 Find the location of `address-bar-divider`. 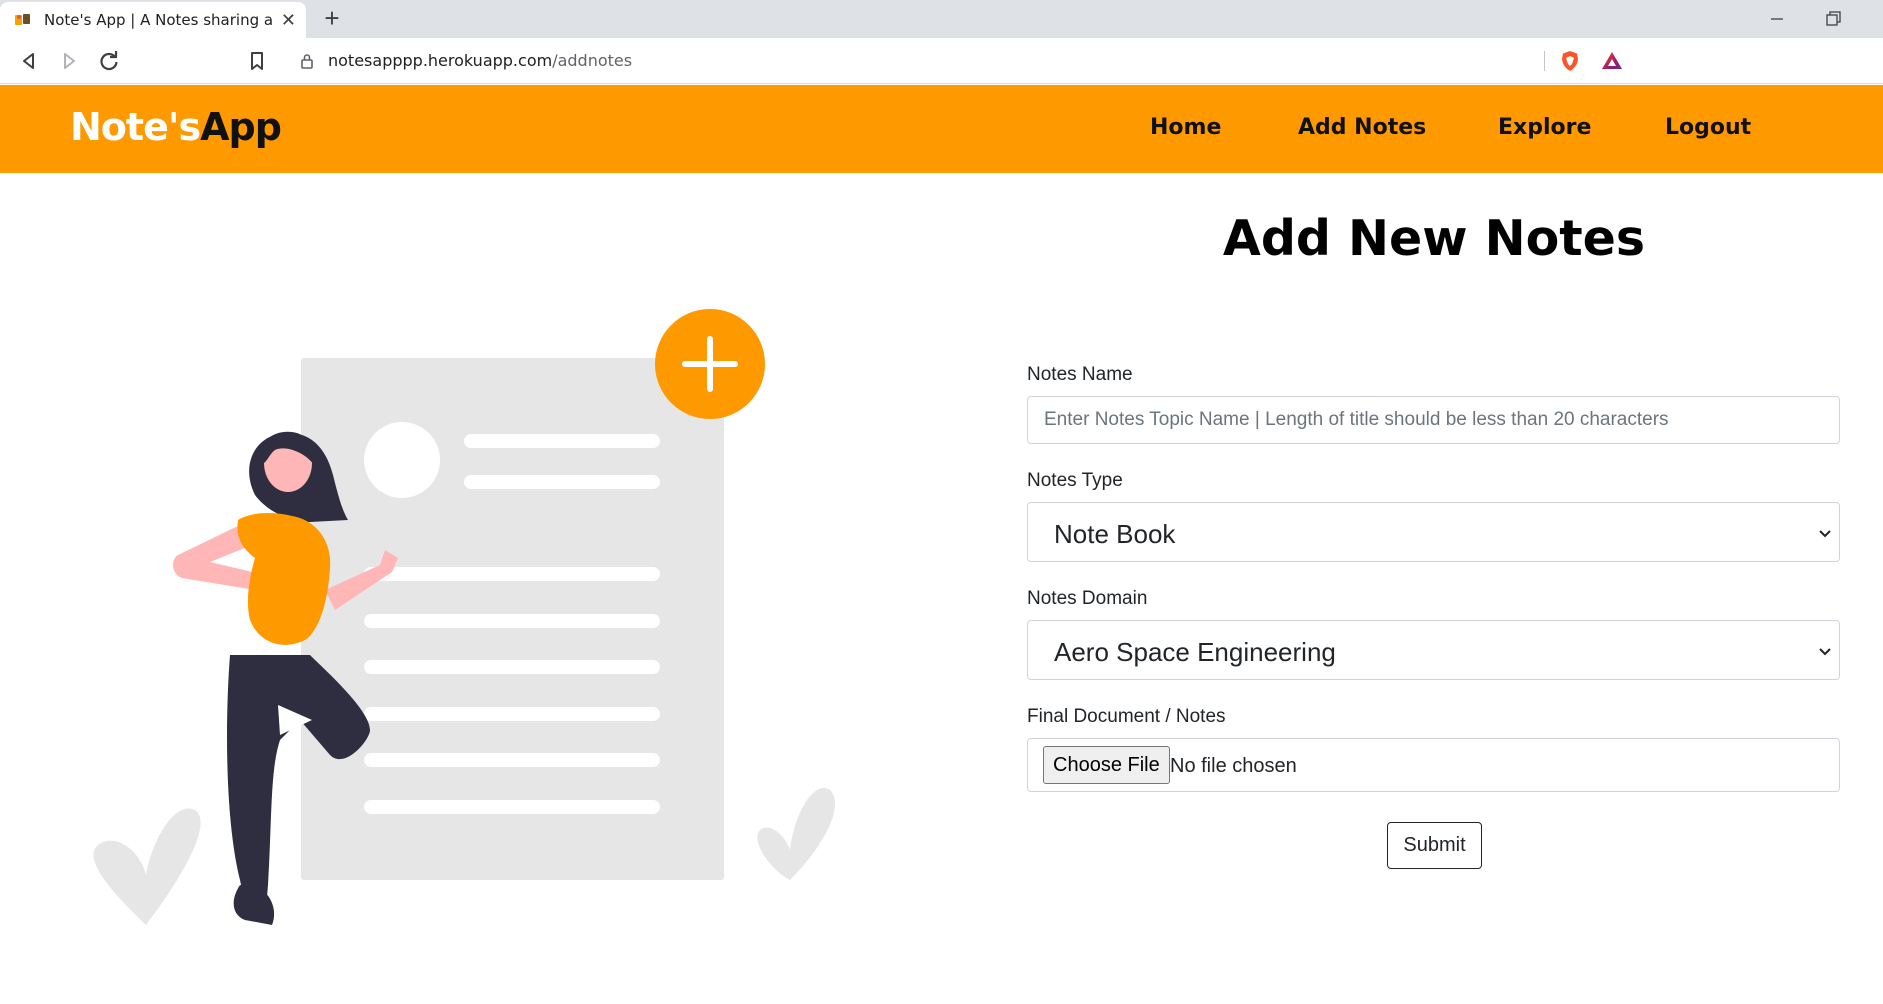

address-bar-divider is located at coordinates (1544, 61).